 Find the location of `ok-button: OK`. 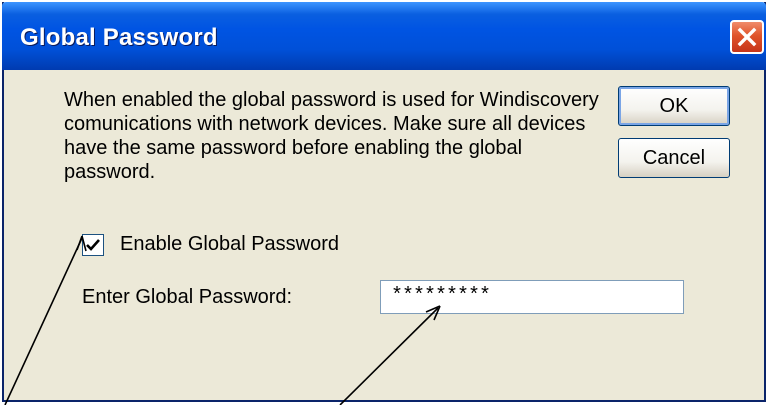

ok-button: OK is located at coordinates (674, 106).